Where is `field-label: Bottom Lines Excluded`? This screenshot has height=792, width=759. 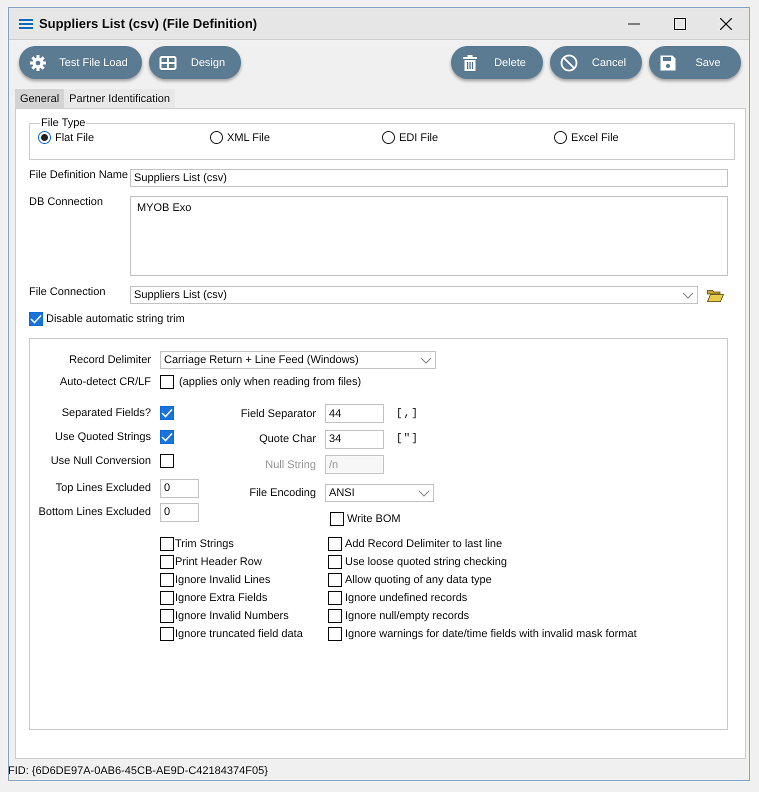
field-label: Bottom Lines Excluded is located at coordinates (94, 512).